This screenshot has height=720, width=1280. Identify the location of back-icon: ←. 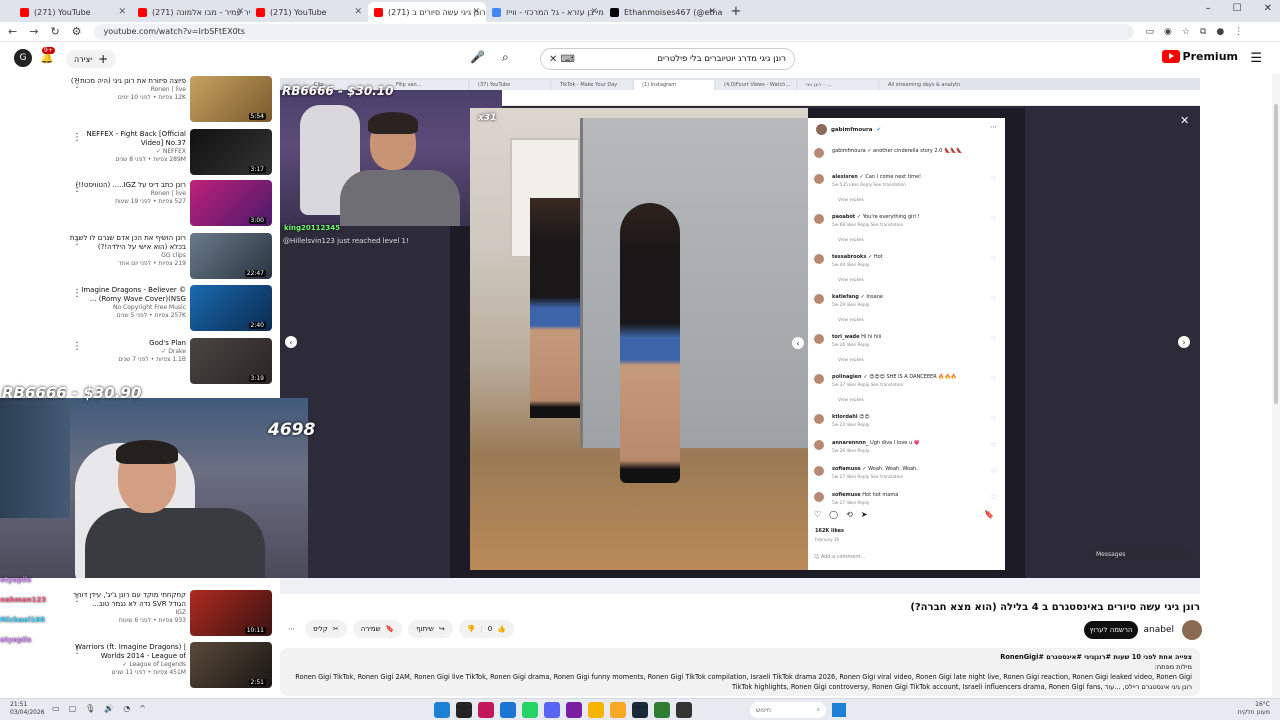
(12, 31).